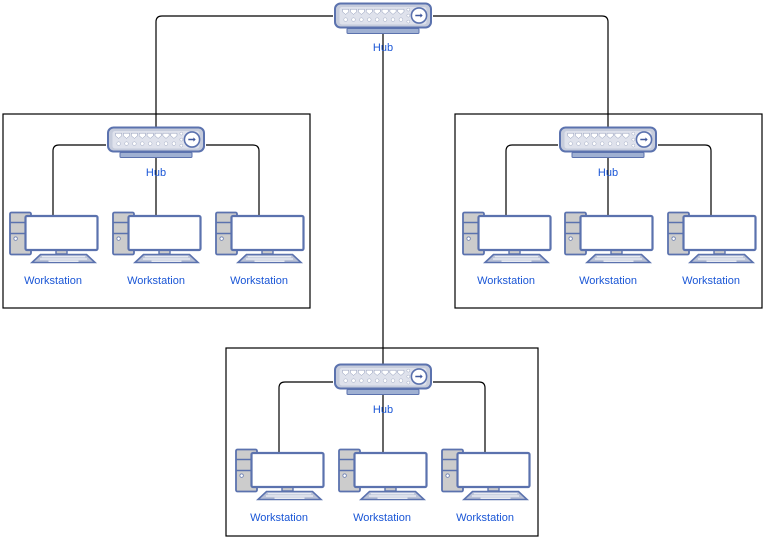  I want to click on ws-right-2-label: Workstation, so click(608, 281).